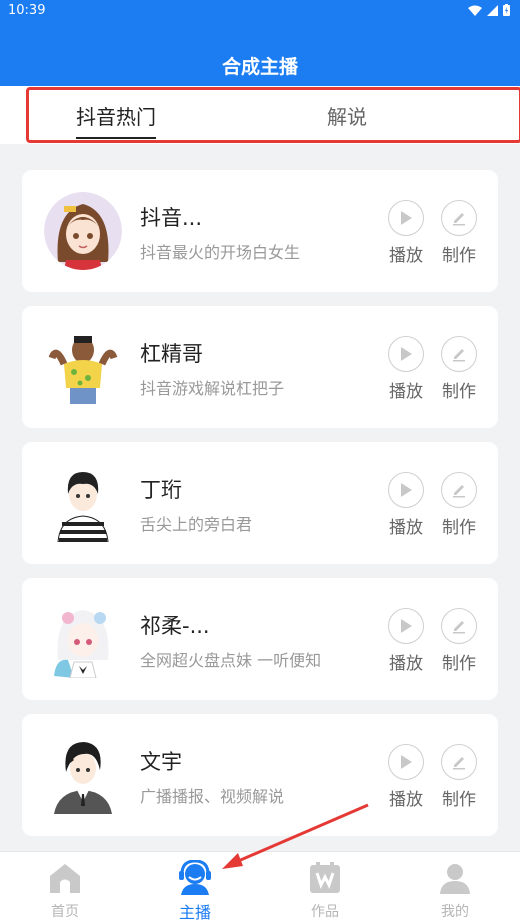 The width and height of the screenshot is (520, 924). I want to click on tab-commentary: 解说, so click(347, 115).